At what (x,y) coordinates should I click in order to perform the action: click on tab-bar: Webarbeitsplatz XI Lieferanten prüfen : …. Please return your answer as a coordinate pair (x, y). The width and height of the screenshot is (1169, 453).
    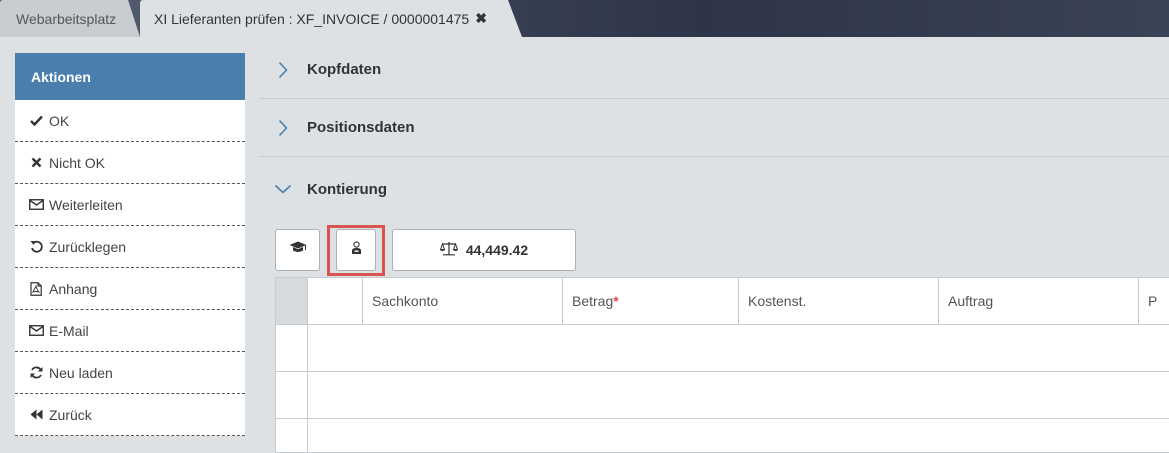
    Looking at the image, I should click on (584, 18).